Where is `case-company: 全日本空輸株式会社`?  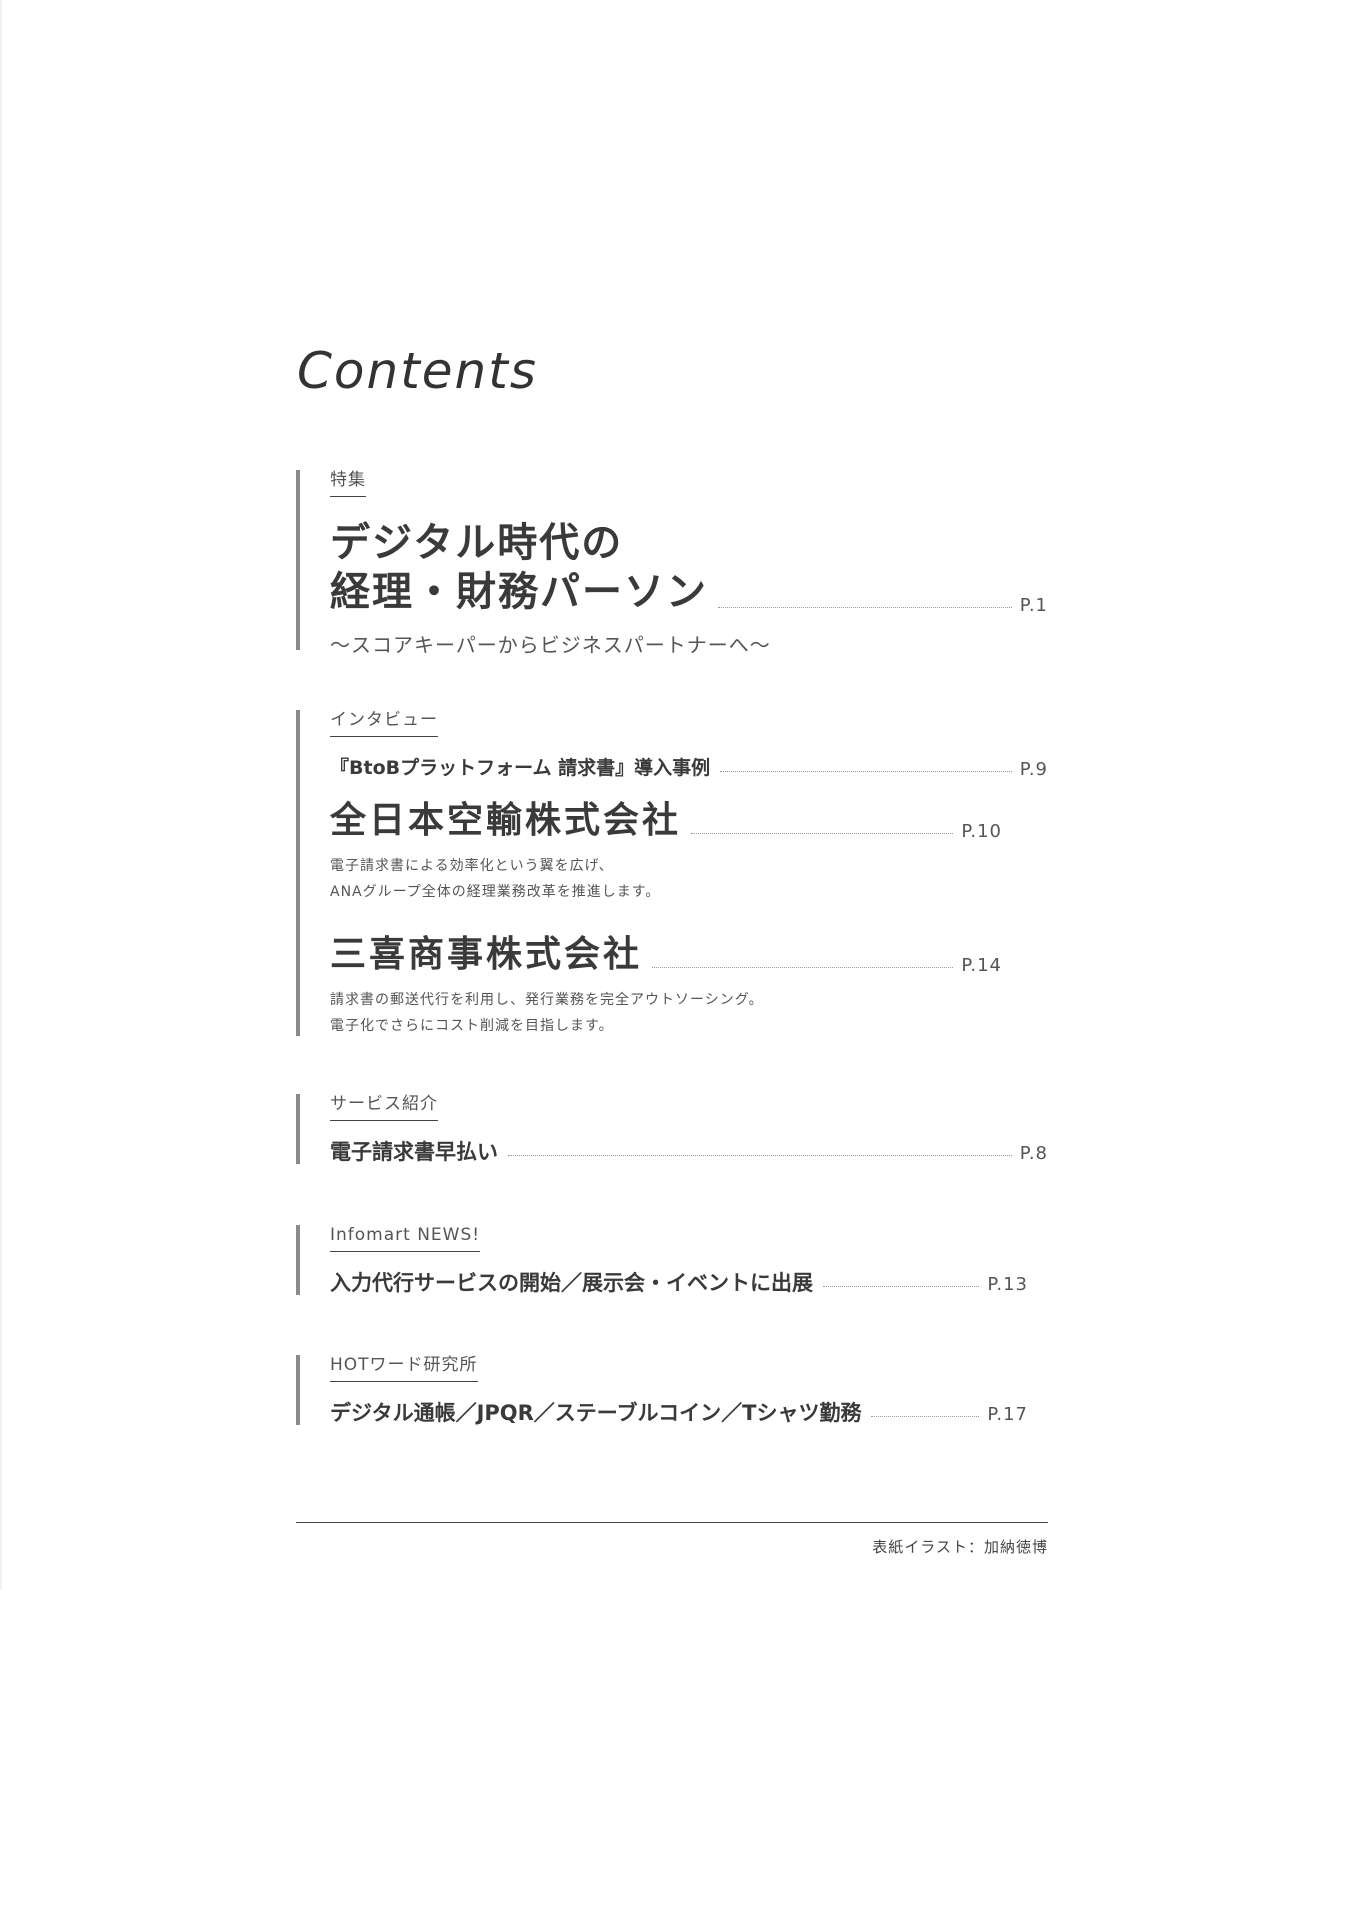 case-company: 全日本空輸株式会社 is located at coordinates (506, 820).